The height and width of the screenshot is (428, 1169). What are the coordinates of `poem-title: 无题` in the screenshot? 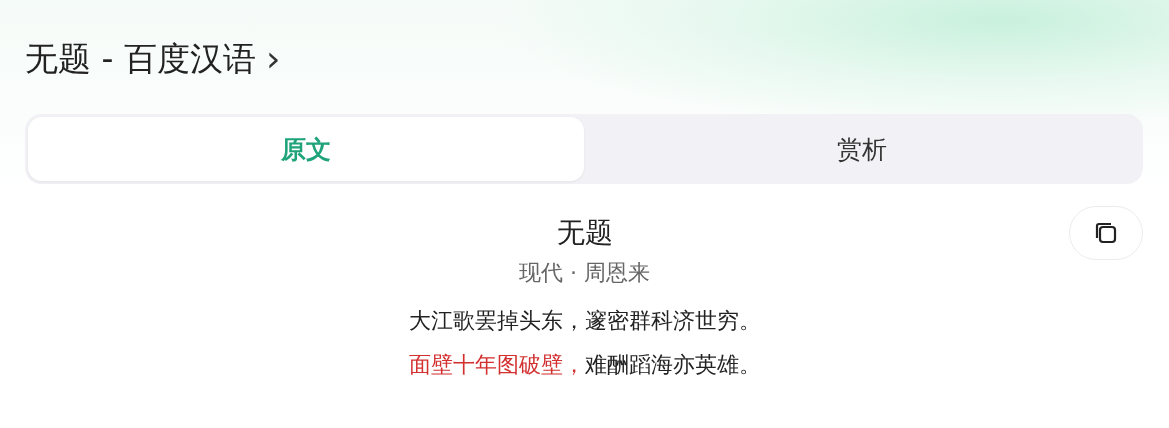 It's located at (584, 233).